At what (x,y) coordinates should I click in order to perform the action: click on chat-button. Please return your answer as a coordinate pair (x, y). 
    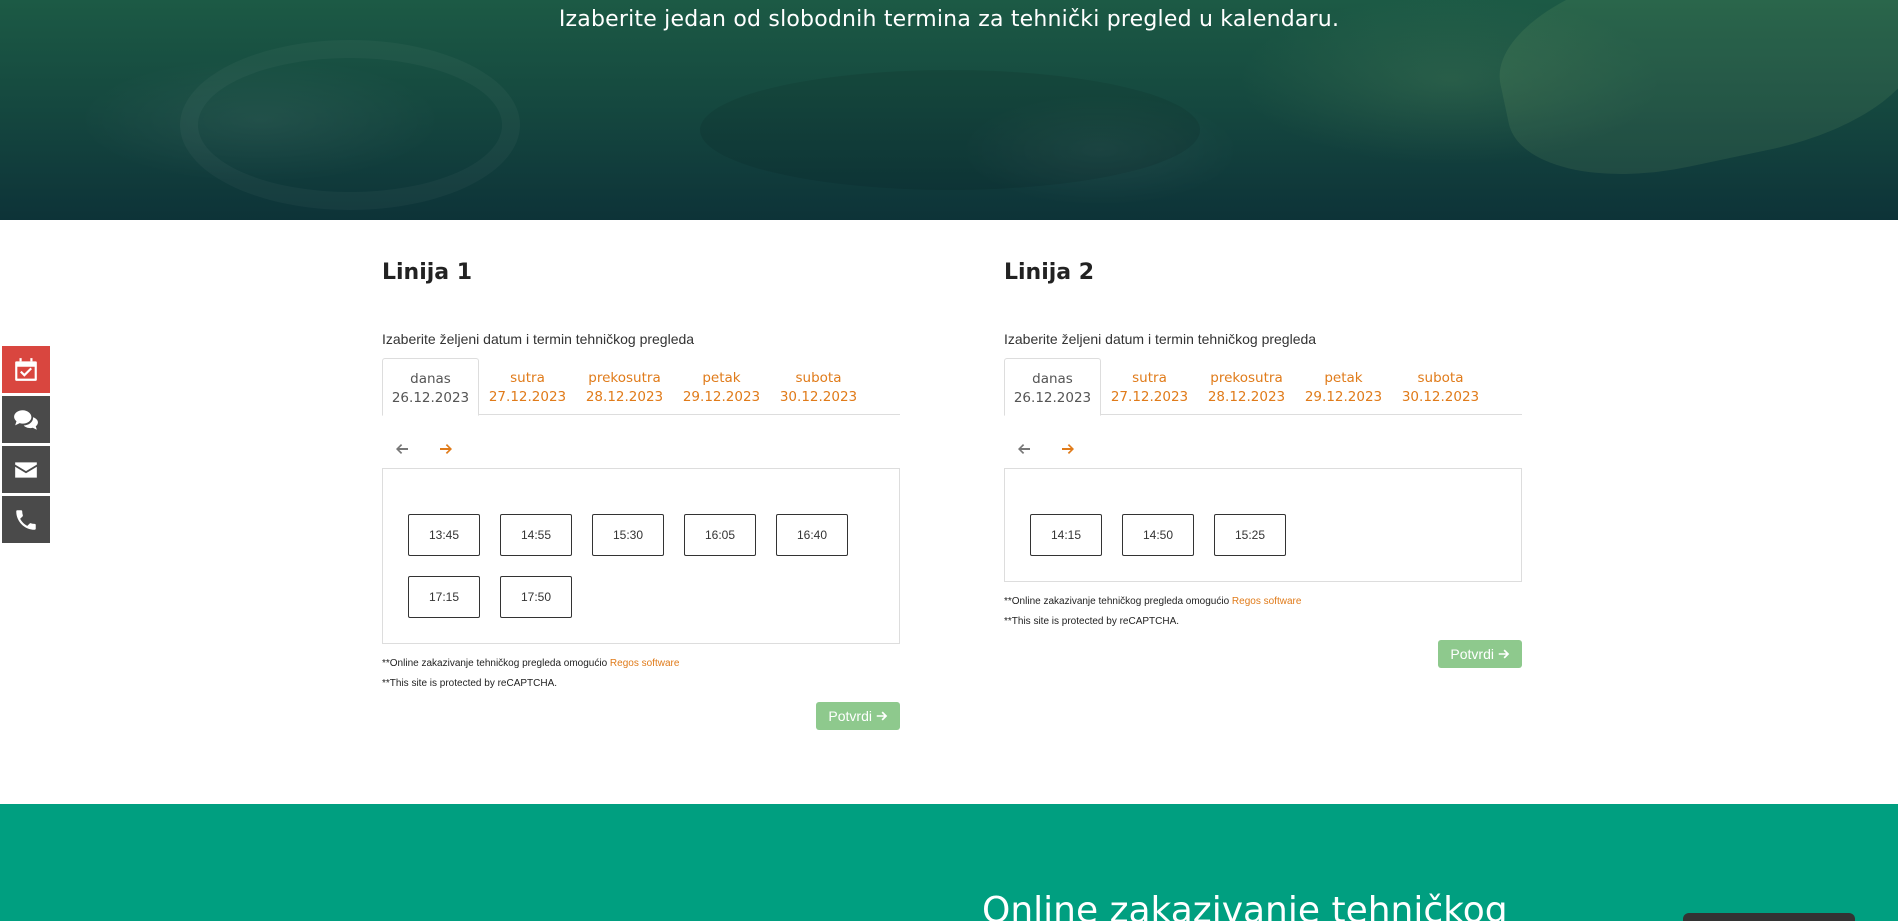
    Looking at the image, I should click on (26, 419).